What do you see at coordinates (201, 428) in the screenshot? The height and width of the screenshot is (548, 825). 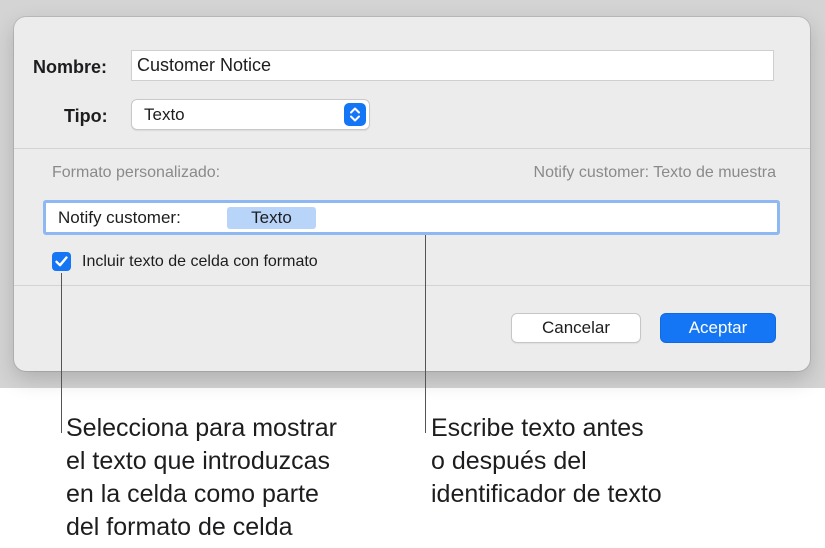 I see `callout-line-text: Selecciona para mostrar` at bounding box center [201, 428].